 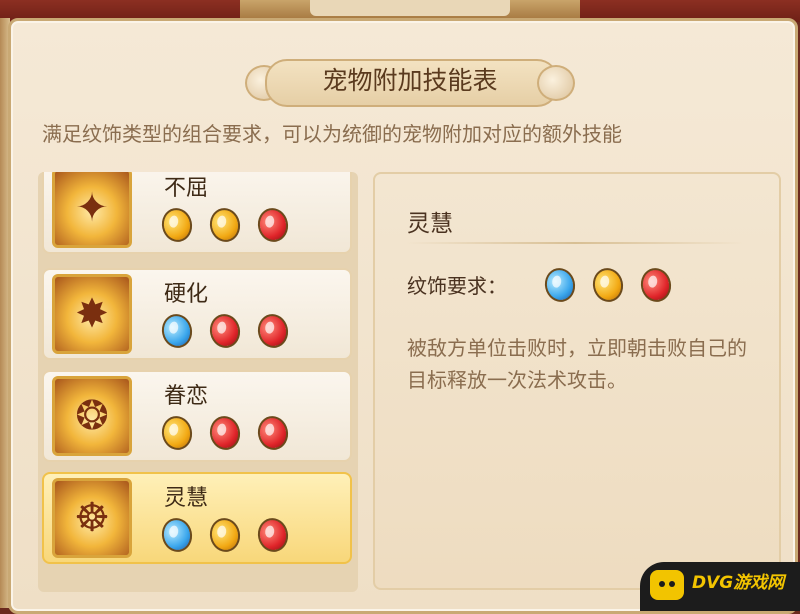 I want to click on detail-title: 灵慧, so click(x=430, y=224).